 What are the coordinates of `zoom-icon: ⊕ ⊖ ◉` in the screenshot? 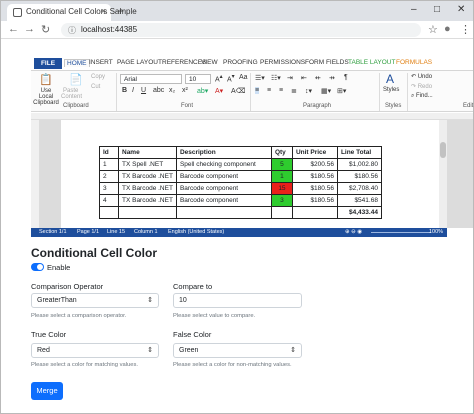 It's located at (353, 232).